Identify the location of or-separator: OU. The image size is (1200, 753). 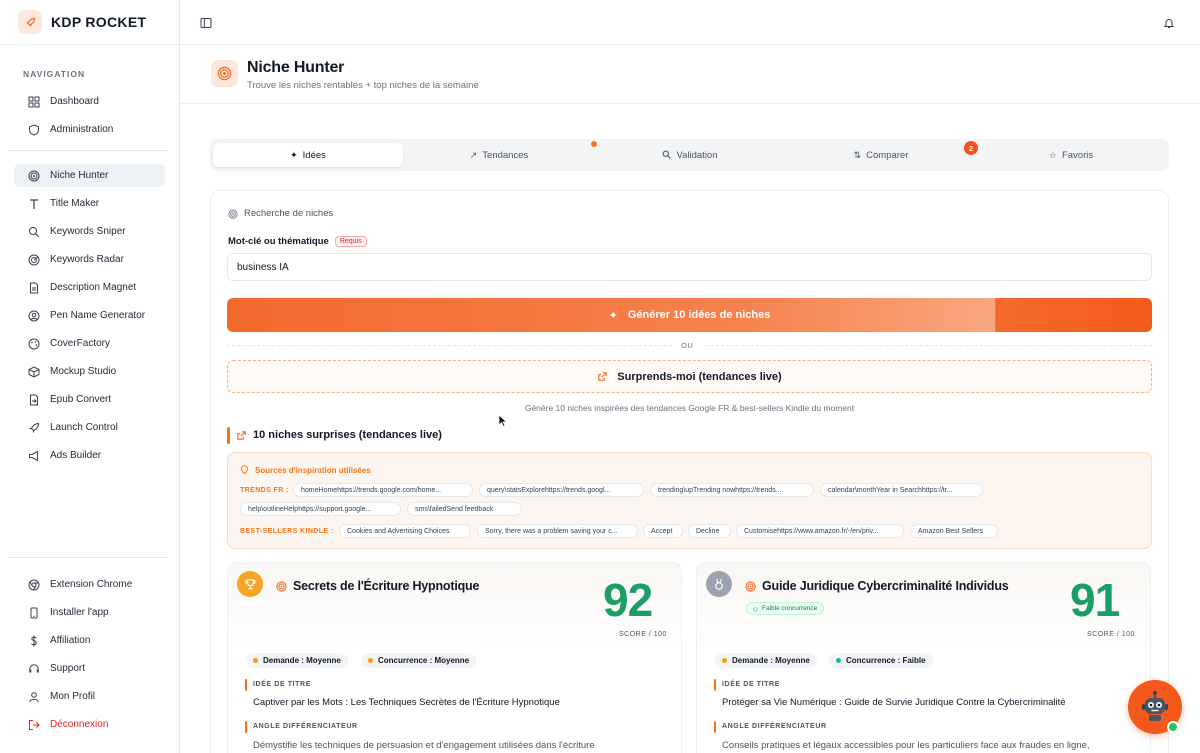
(687, 345).